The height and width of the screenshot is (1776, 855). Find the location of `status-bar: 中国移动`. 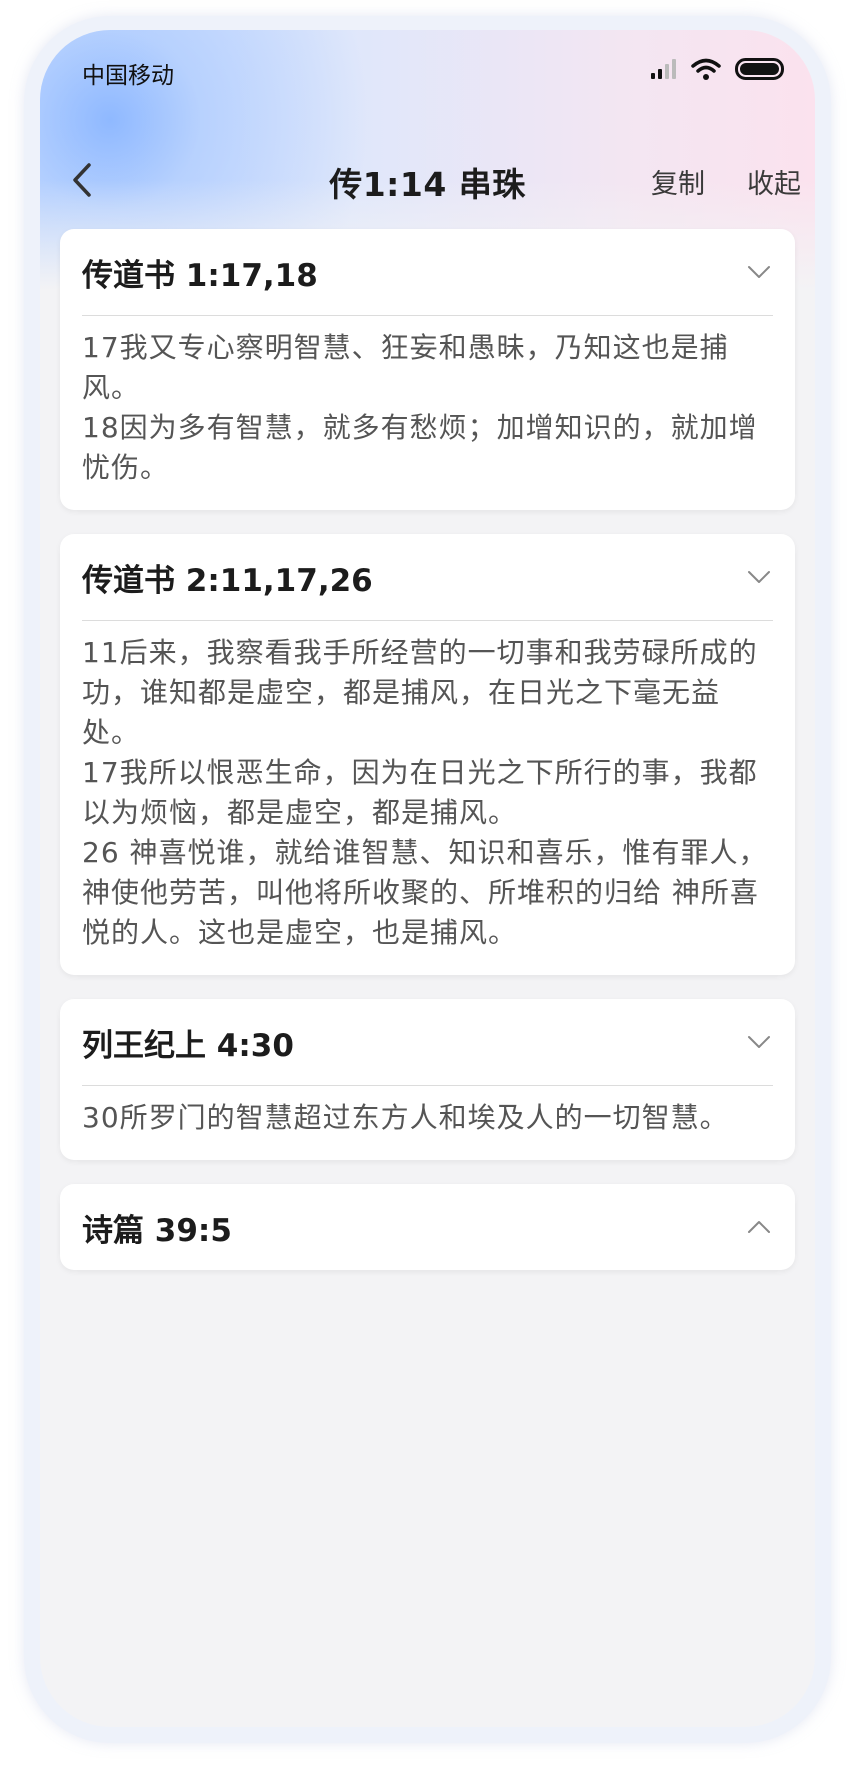

status-bar: 中国移动 is located at coordinates (427, 65).